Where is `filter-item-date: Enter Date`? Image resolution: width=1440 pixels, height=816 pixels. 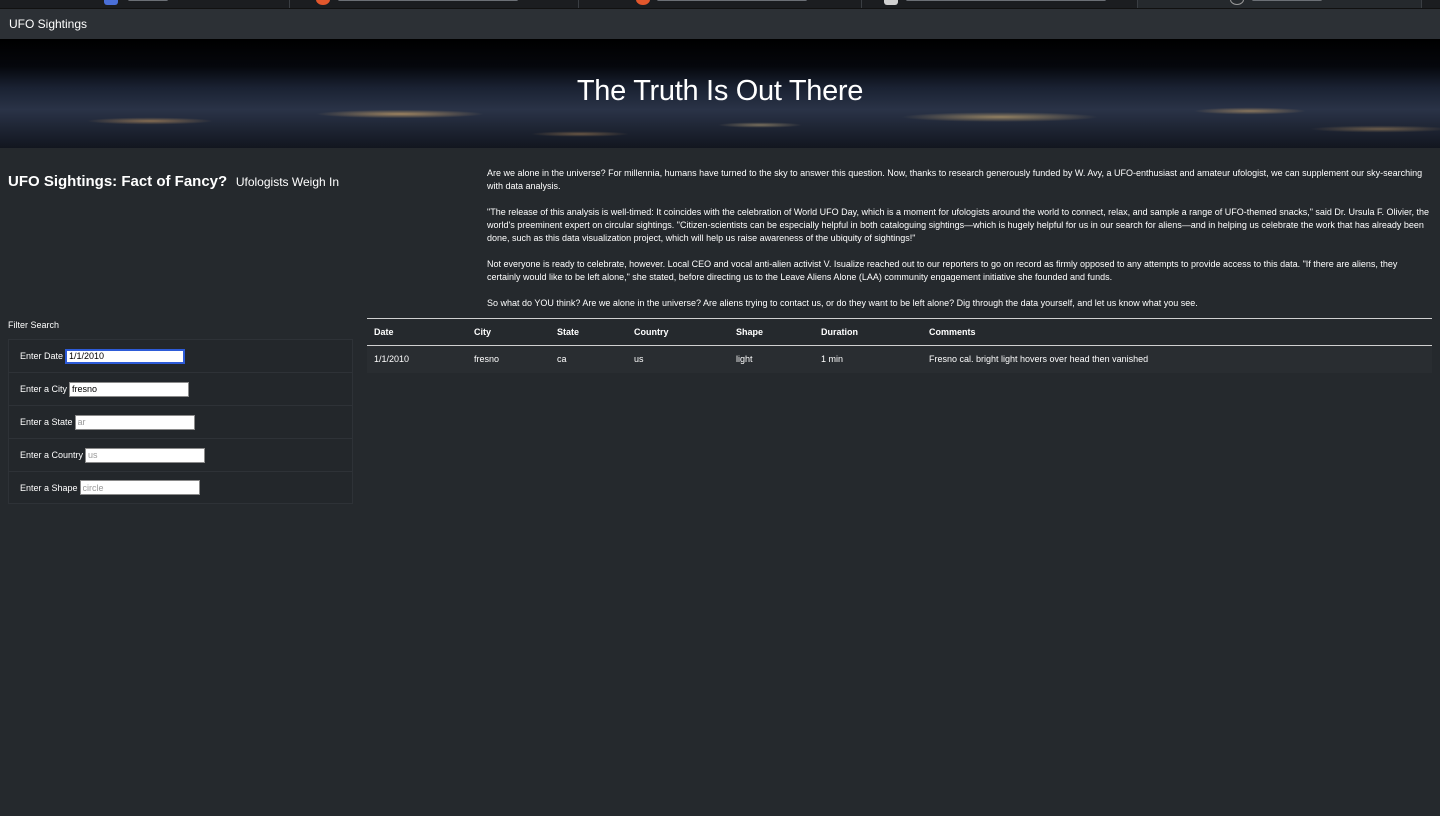 filter-item-date: Enter Date is located at coordinates (180, 355).